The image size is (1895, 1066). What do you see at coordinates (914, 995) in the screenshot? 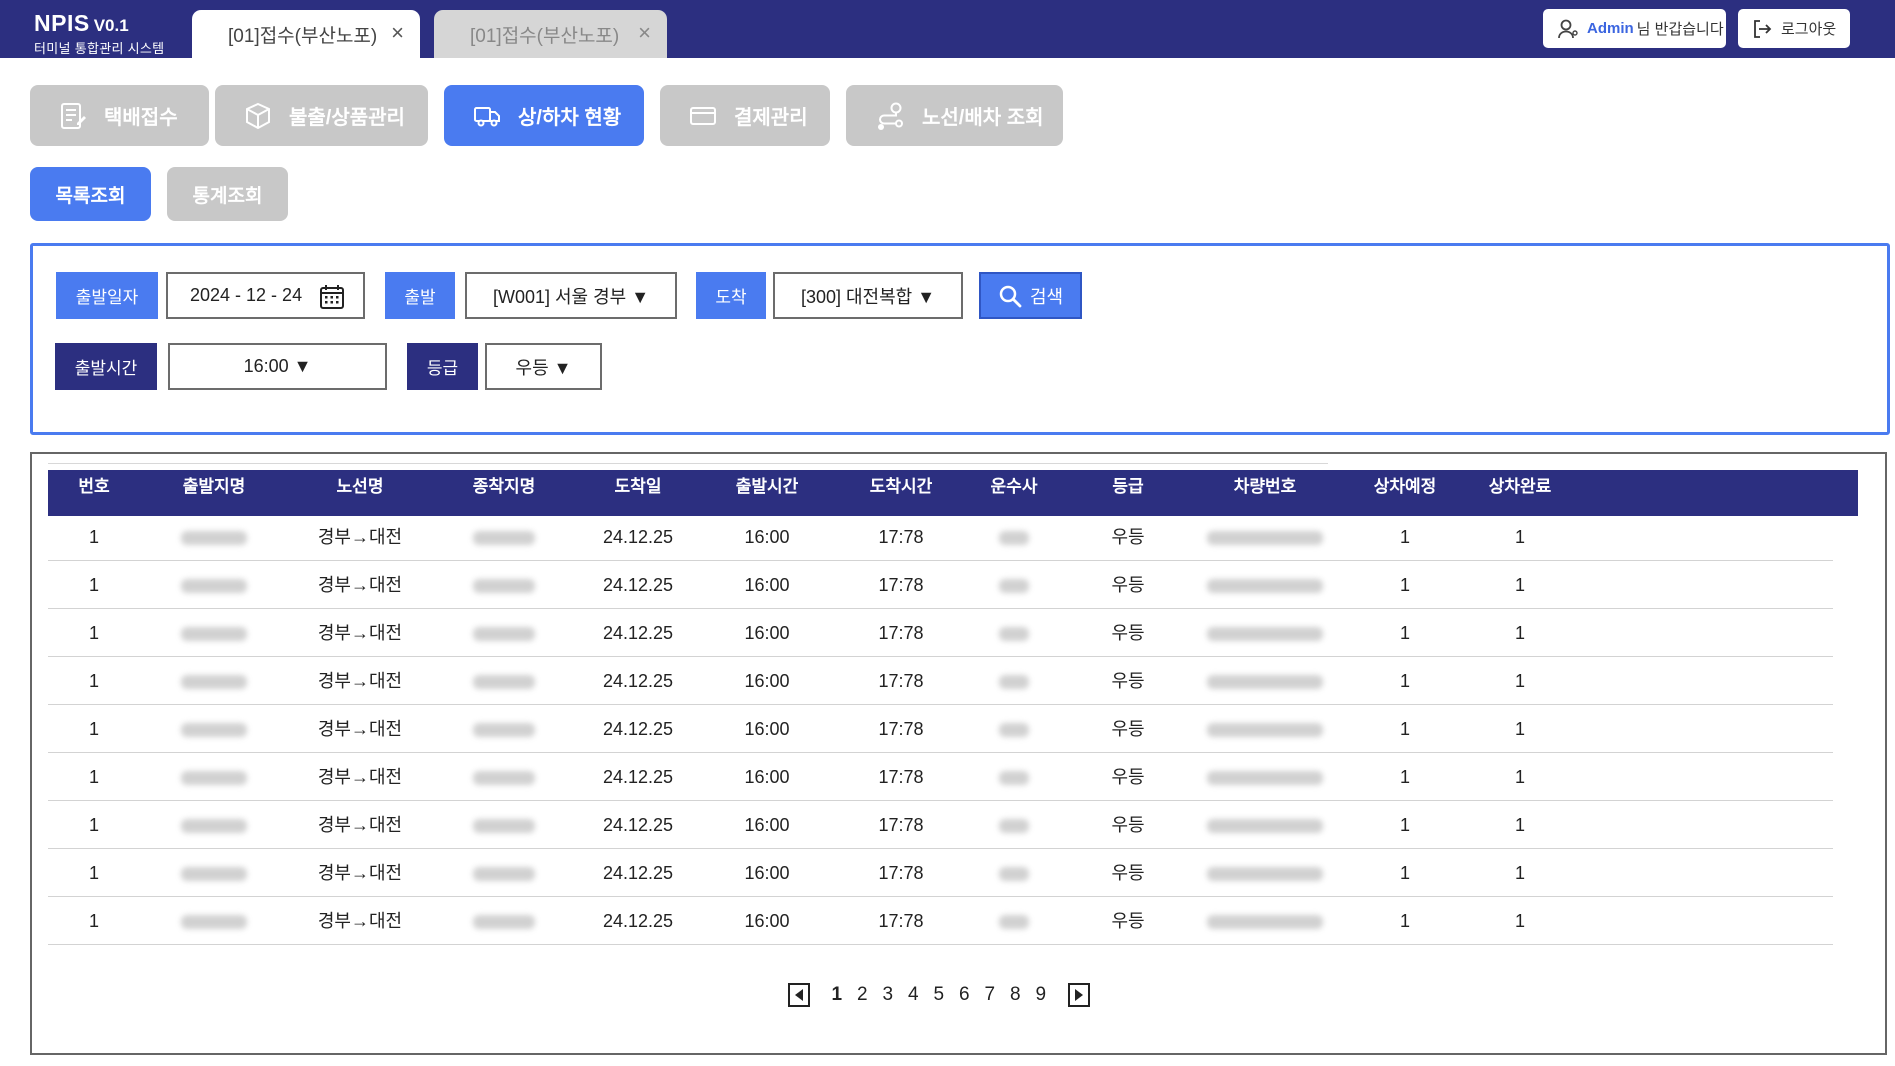
I see `page-number-4: 4` at bounding box center [914, 995].